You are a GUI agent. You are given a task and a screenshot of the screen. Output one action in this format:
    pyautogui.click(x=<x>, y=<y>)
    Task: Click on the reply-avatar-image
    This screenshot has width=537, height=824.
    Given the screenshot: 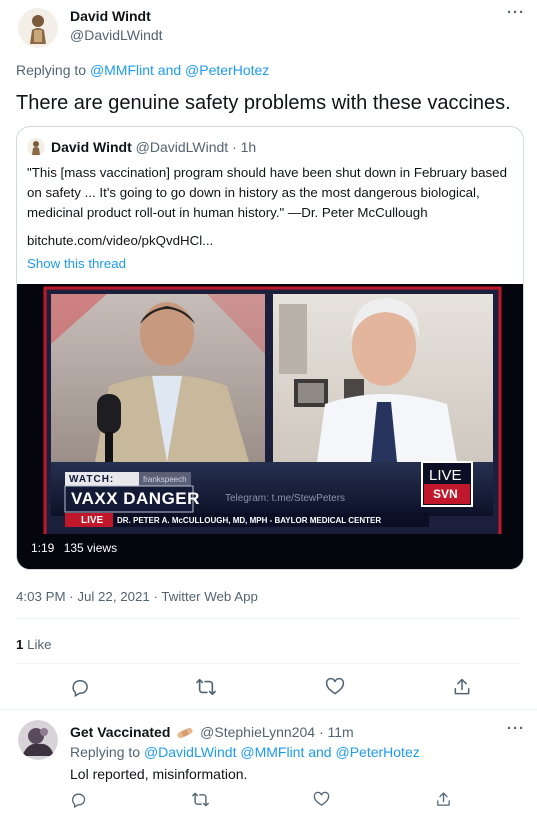 What is the action you would take?
    pyautogui.click(x=38, y=740)
    